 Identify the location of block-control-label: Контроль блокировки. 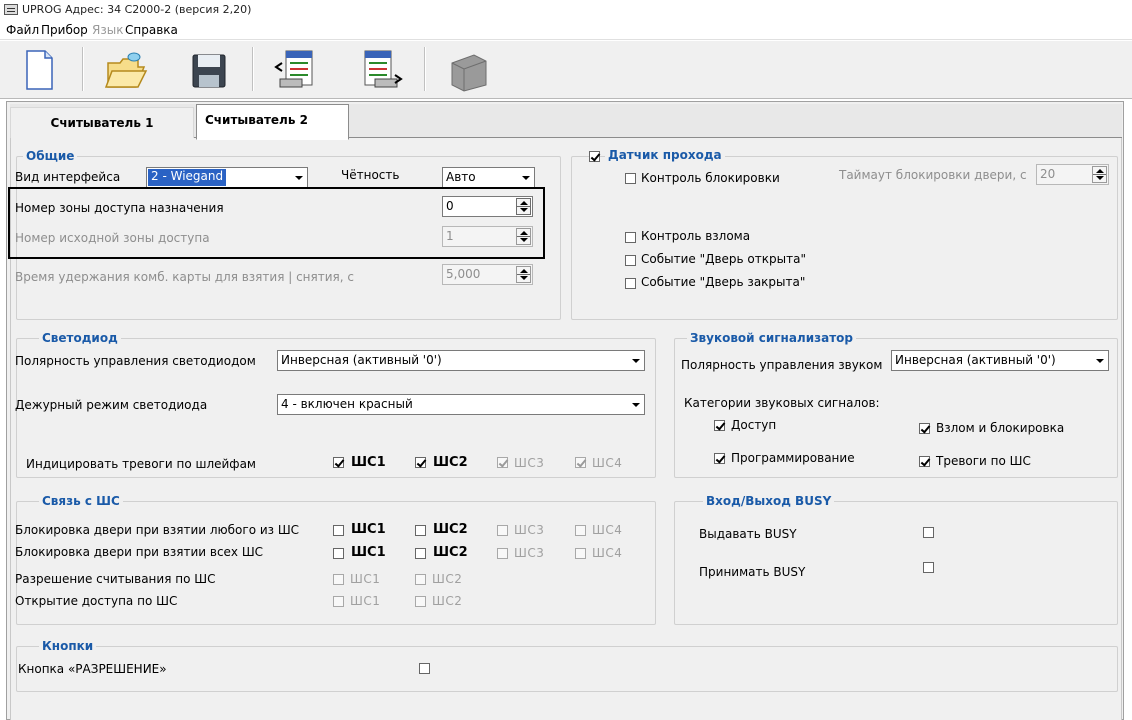
(710, 178).